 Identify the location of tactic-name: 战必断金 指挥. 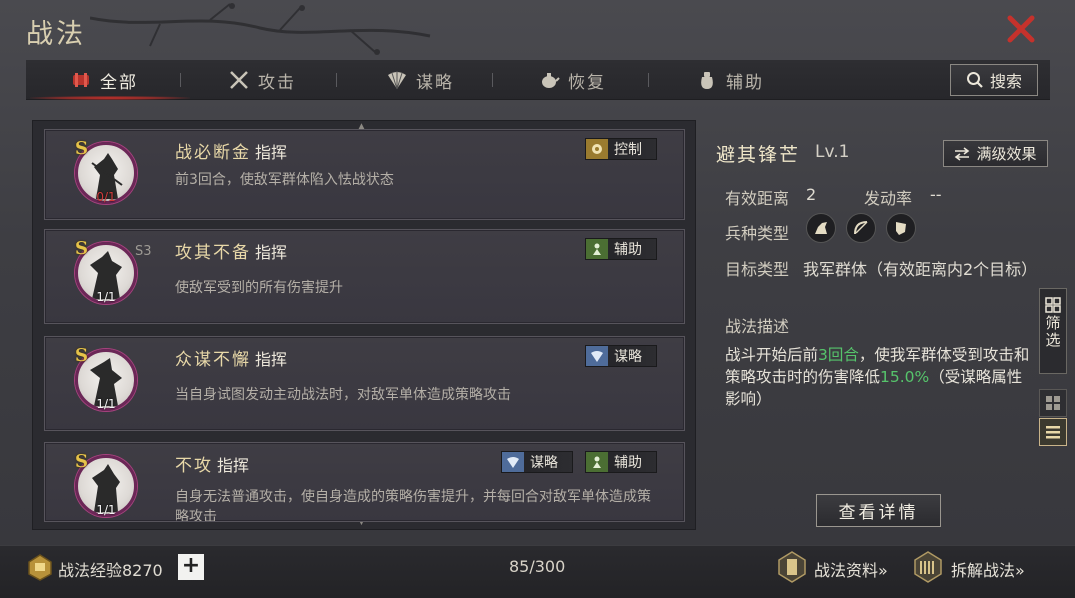
(231, 150).